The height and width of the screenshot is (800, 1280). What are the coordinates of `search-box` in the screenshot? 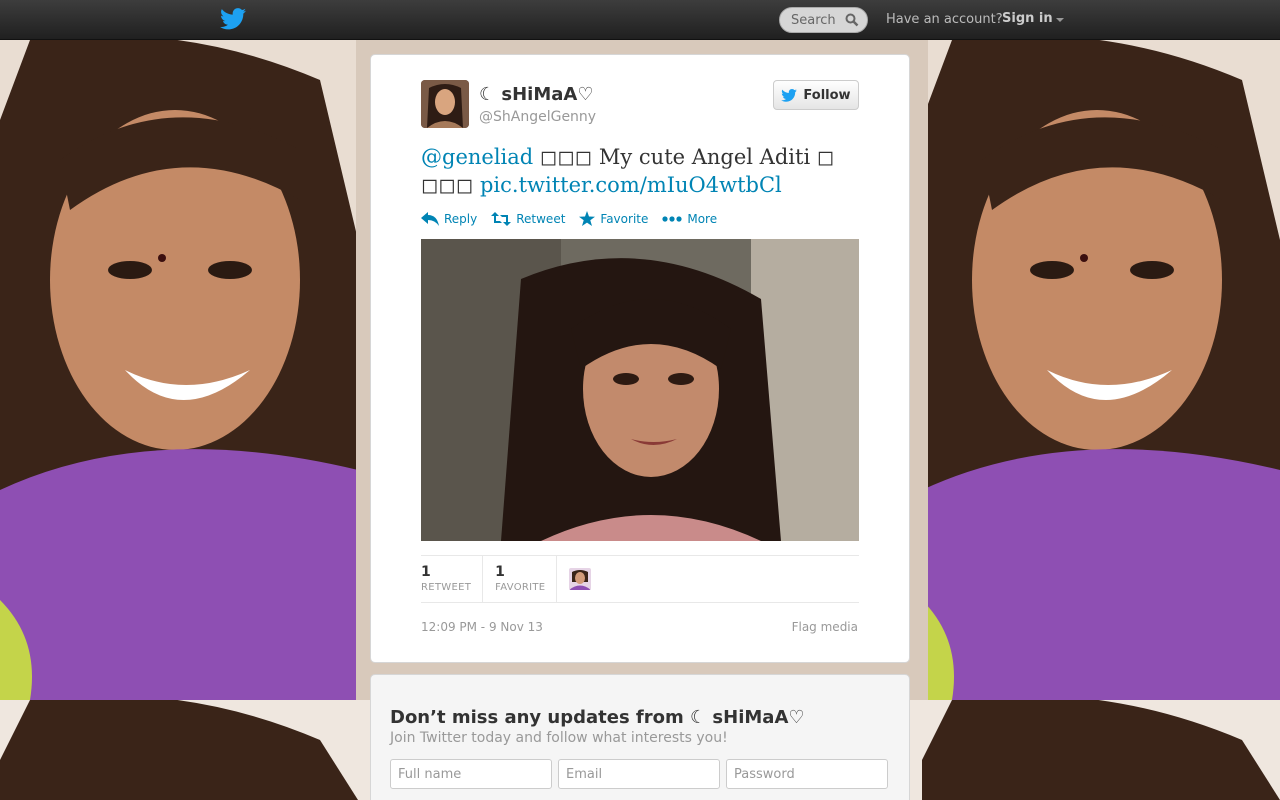 It's located at (823, 20).